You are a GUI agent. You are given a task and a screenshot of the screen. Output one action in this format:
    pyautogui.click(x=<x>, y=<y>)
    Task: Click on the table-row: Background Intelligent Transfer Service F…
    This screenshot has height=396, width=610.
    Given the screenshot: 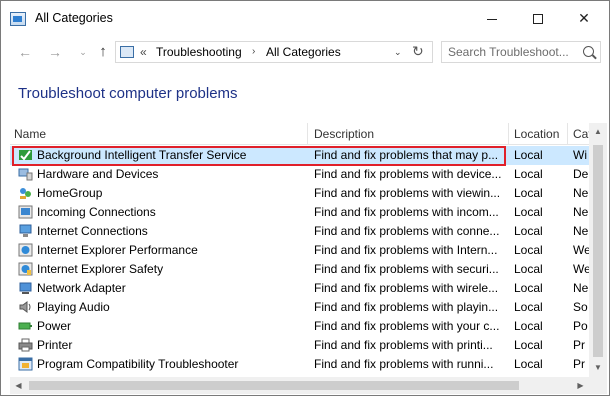 What is the action you would take?
    pyautogui.click(x=304, y=155)
    